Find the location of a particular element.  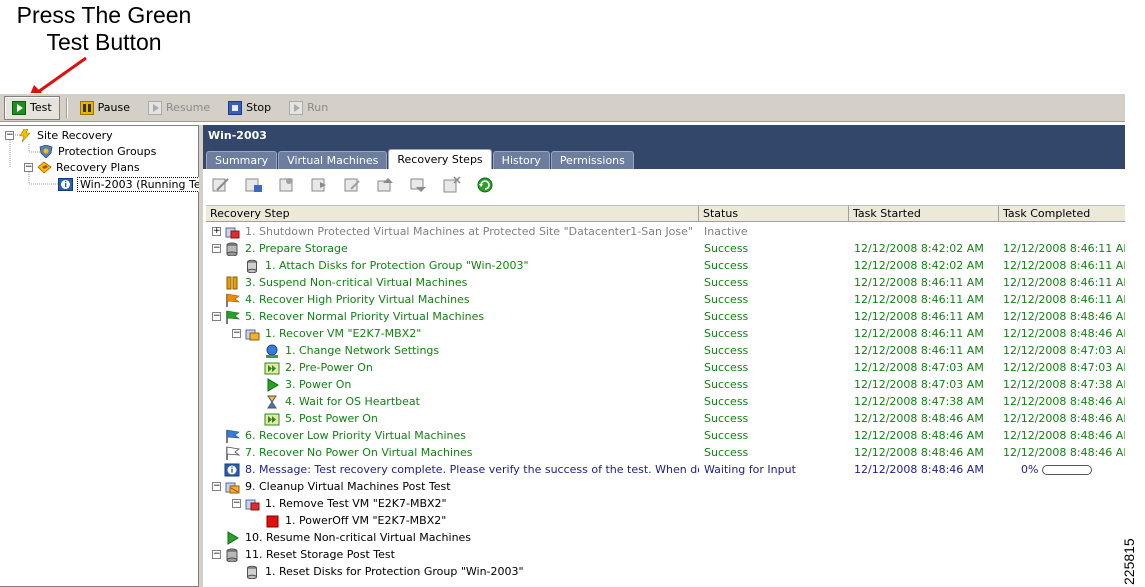

tree-node-site-recovery: − Site Recovery is located at coordinates (59, 135).